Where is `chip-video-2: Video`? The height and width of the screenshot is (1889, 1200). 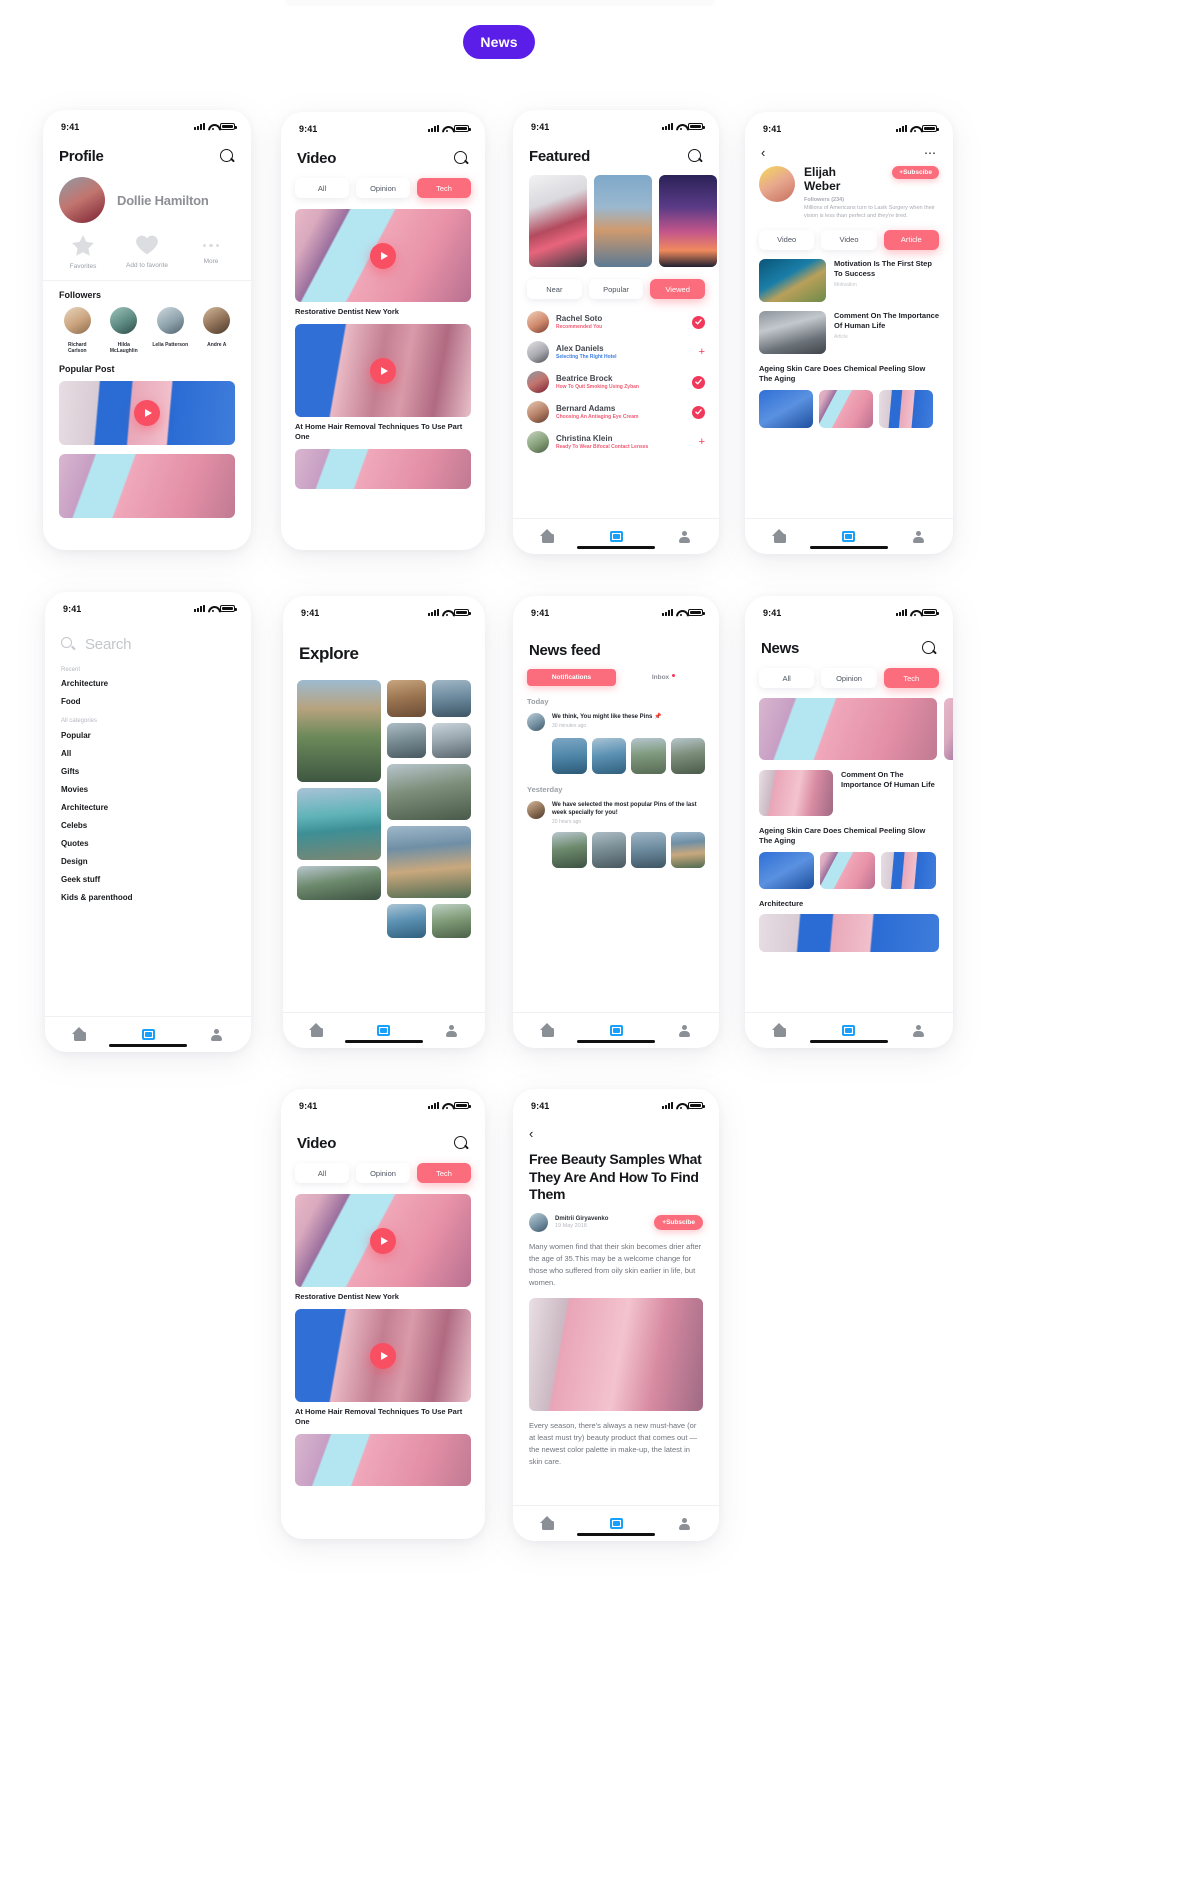 chip-video-2: Video is located at coordinates (849, 239).